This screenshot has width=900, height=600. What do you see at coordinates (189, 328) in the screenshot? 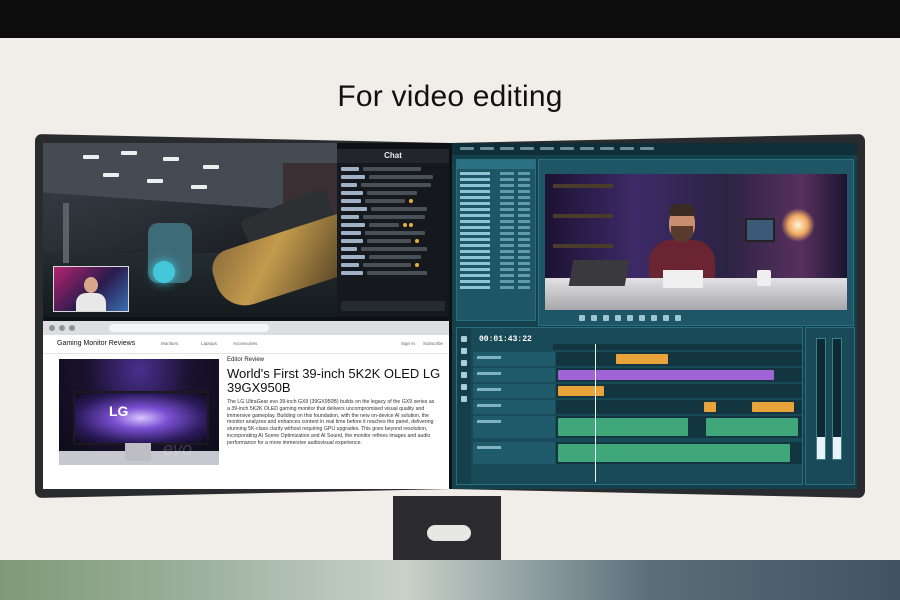
I see `browser-address-bar` at bounding box center [189, 328].